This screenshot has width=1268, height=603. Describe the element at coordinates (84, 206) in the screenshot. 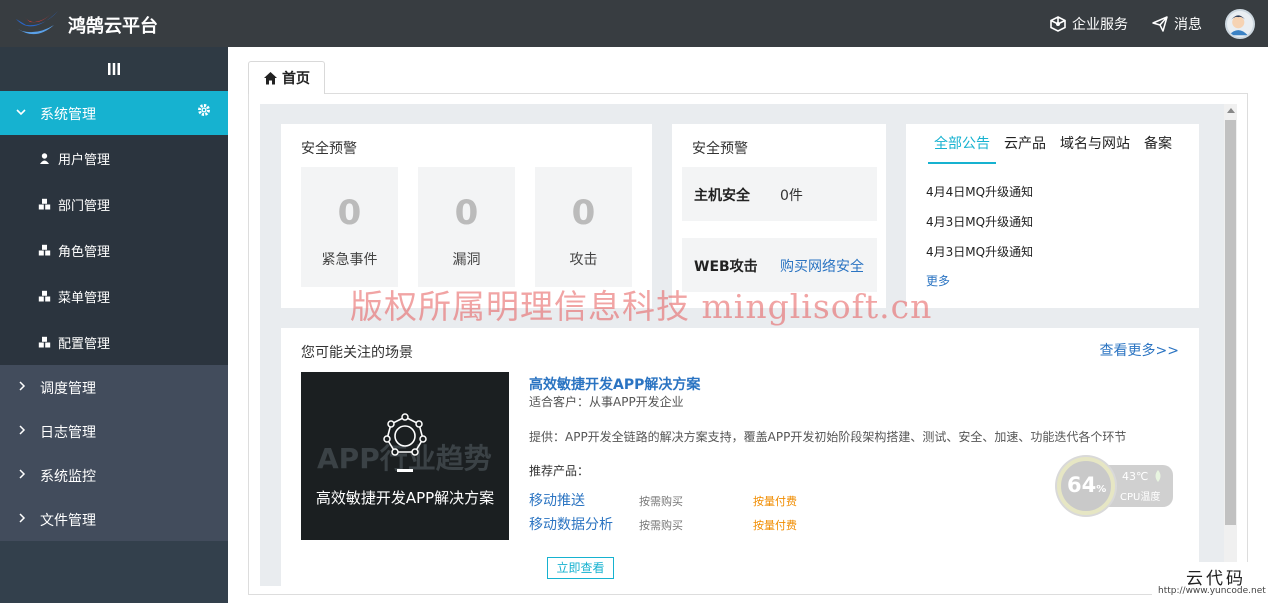

I see `sidebar-item-label: 部门管理` at that location.